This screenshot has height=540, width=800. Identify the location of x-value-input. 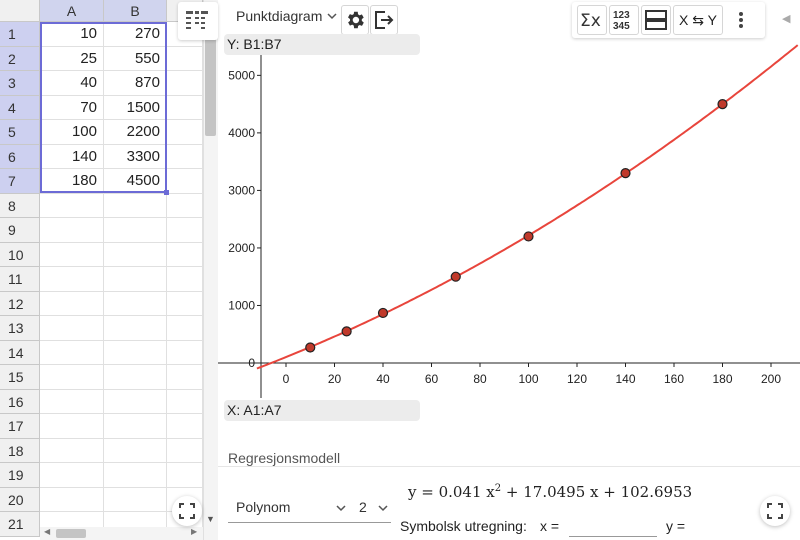
(613, 528).